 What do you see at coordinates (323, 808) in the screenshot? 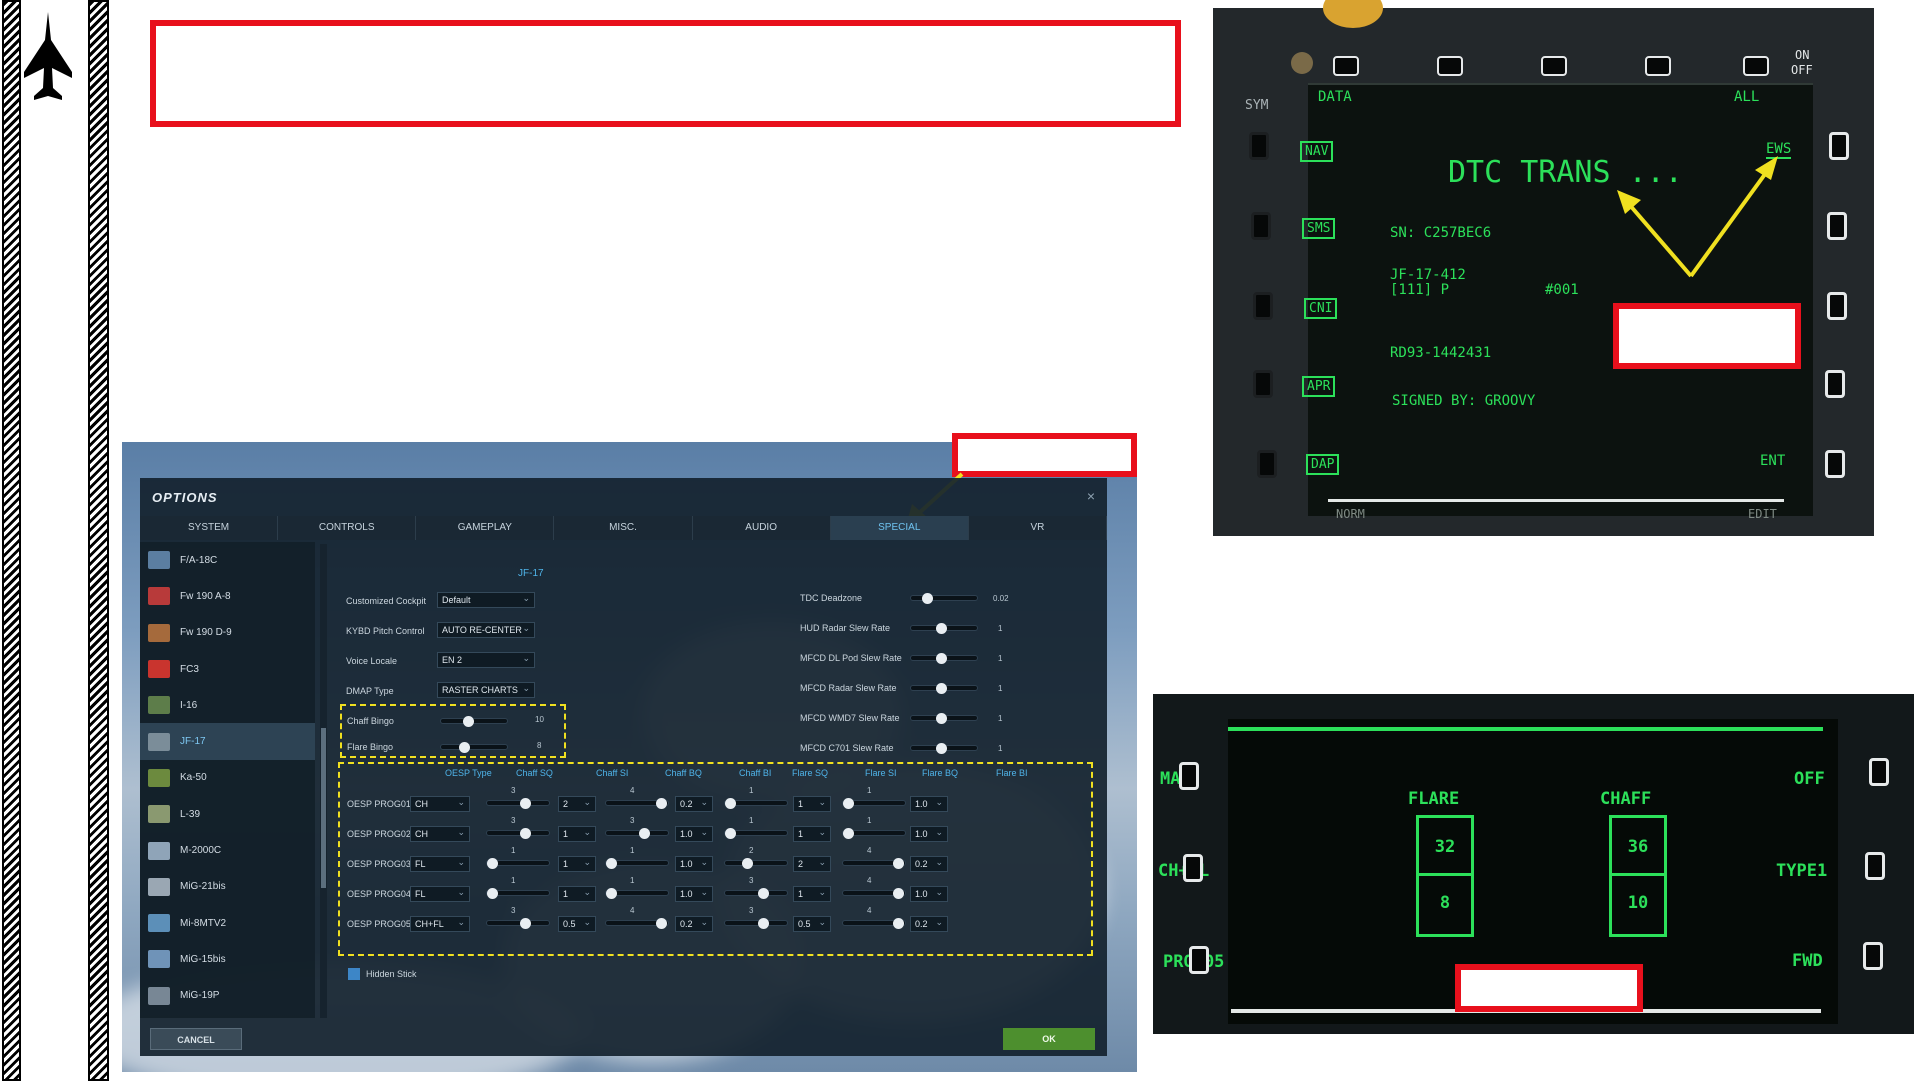
I see `aircraft-scrollbar-thumb` at bounding box center [323, 808].